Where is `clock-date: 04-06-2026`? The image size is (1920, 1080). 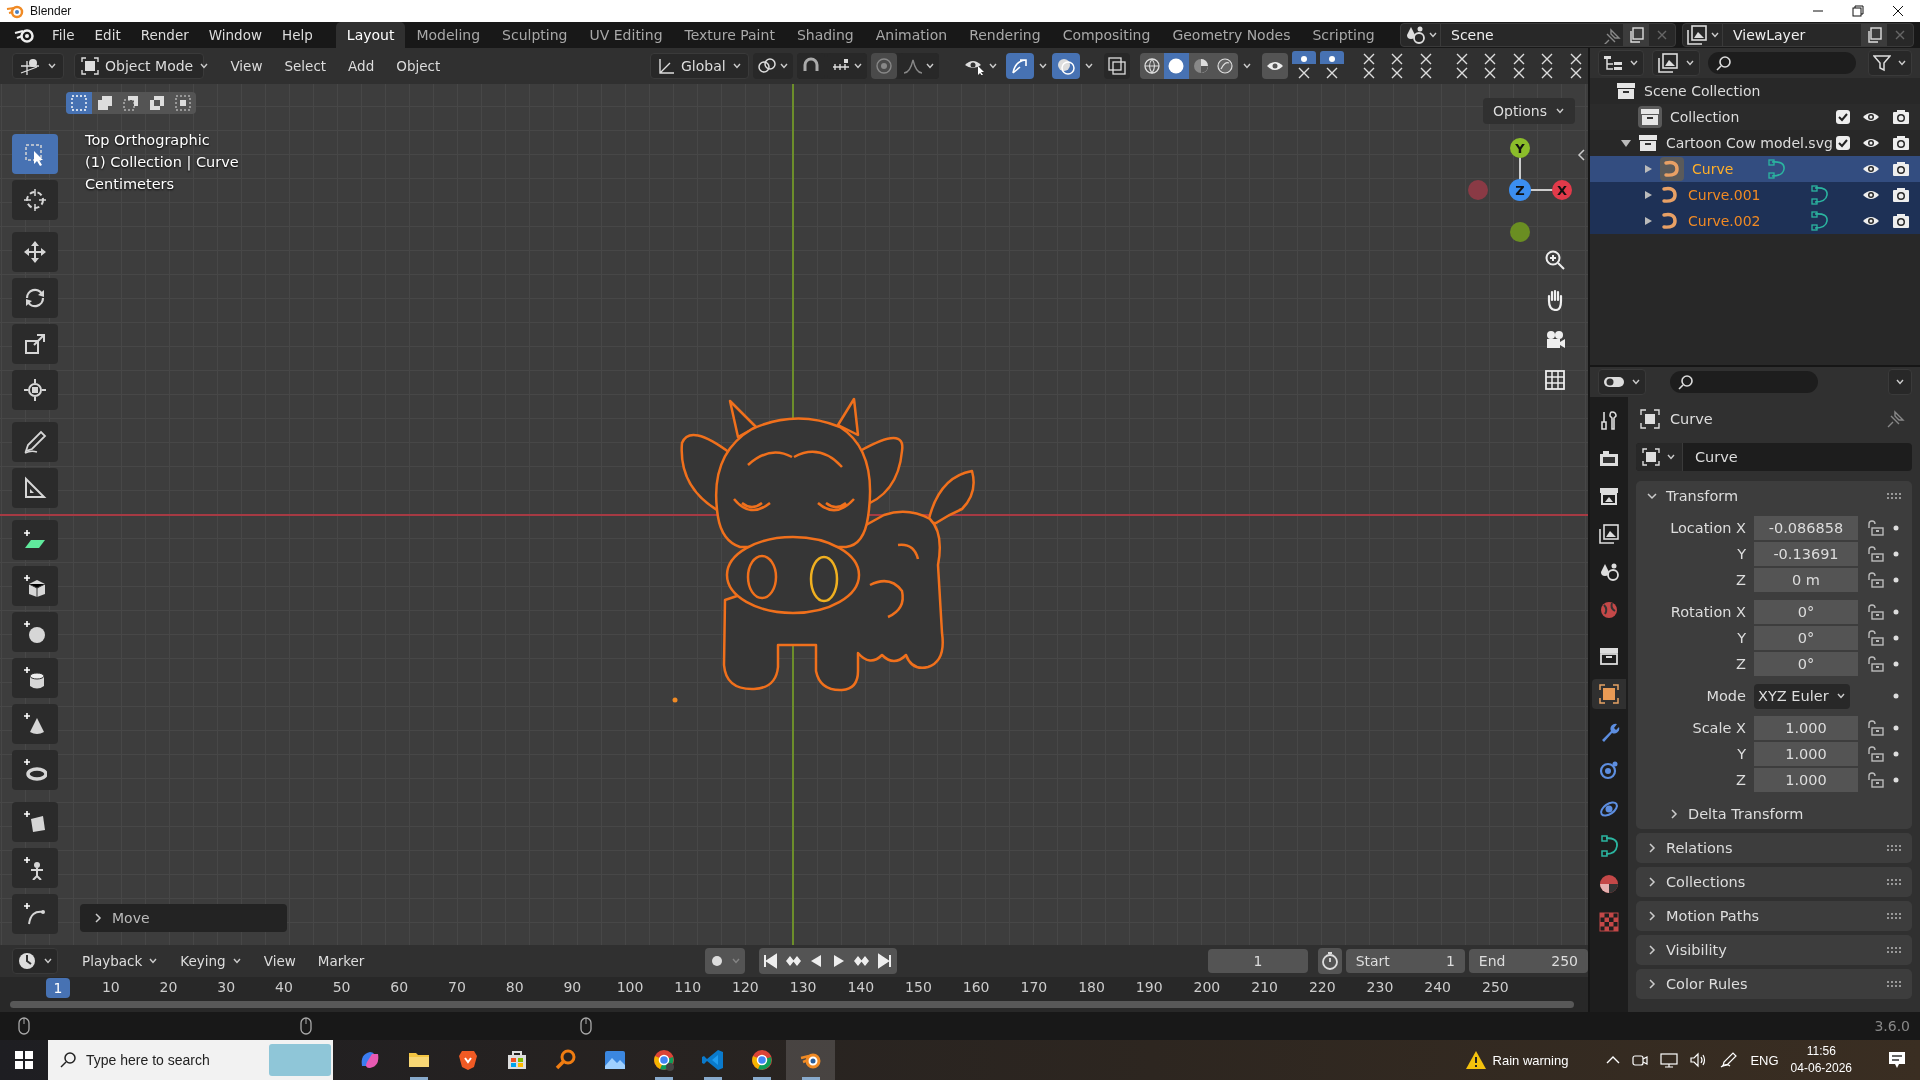 clock-date: 04-06-2026 is located at coordinates (1821, 1068).